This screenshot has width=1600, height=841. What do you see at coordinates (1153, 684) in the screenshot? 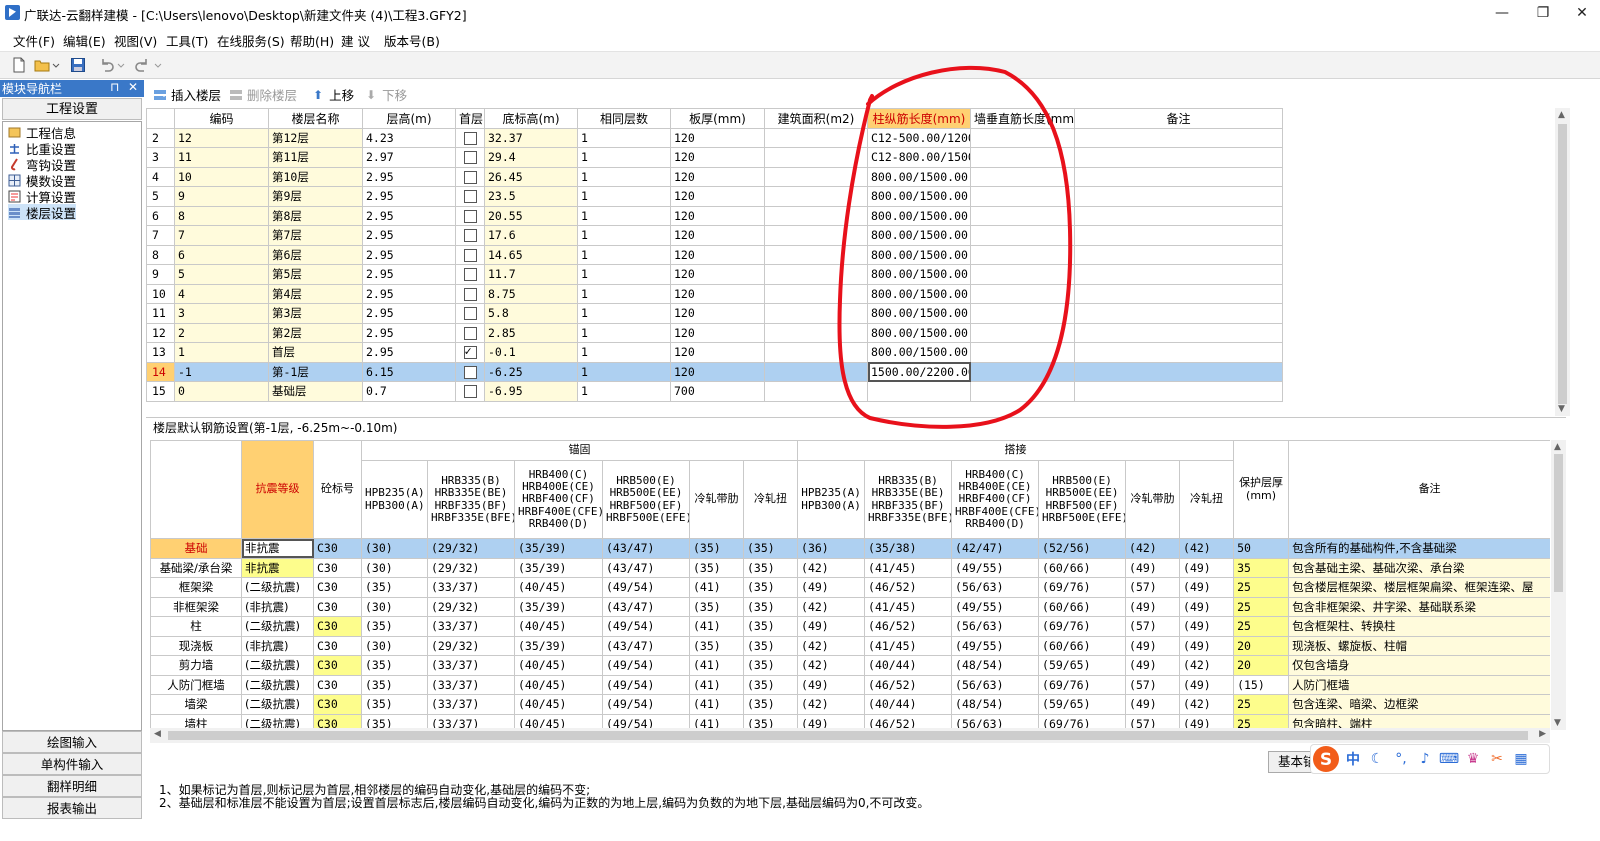
I see `lap-cell: (57)` at bounding box center [1153, 684].